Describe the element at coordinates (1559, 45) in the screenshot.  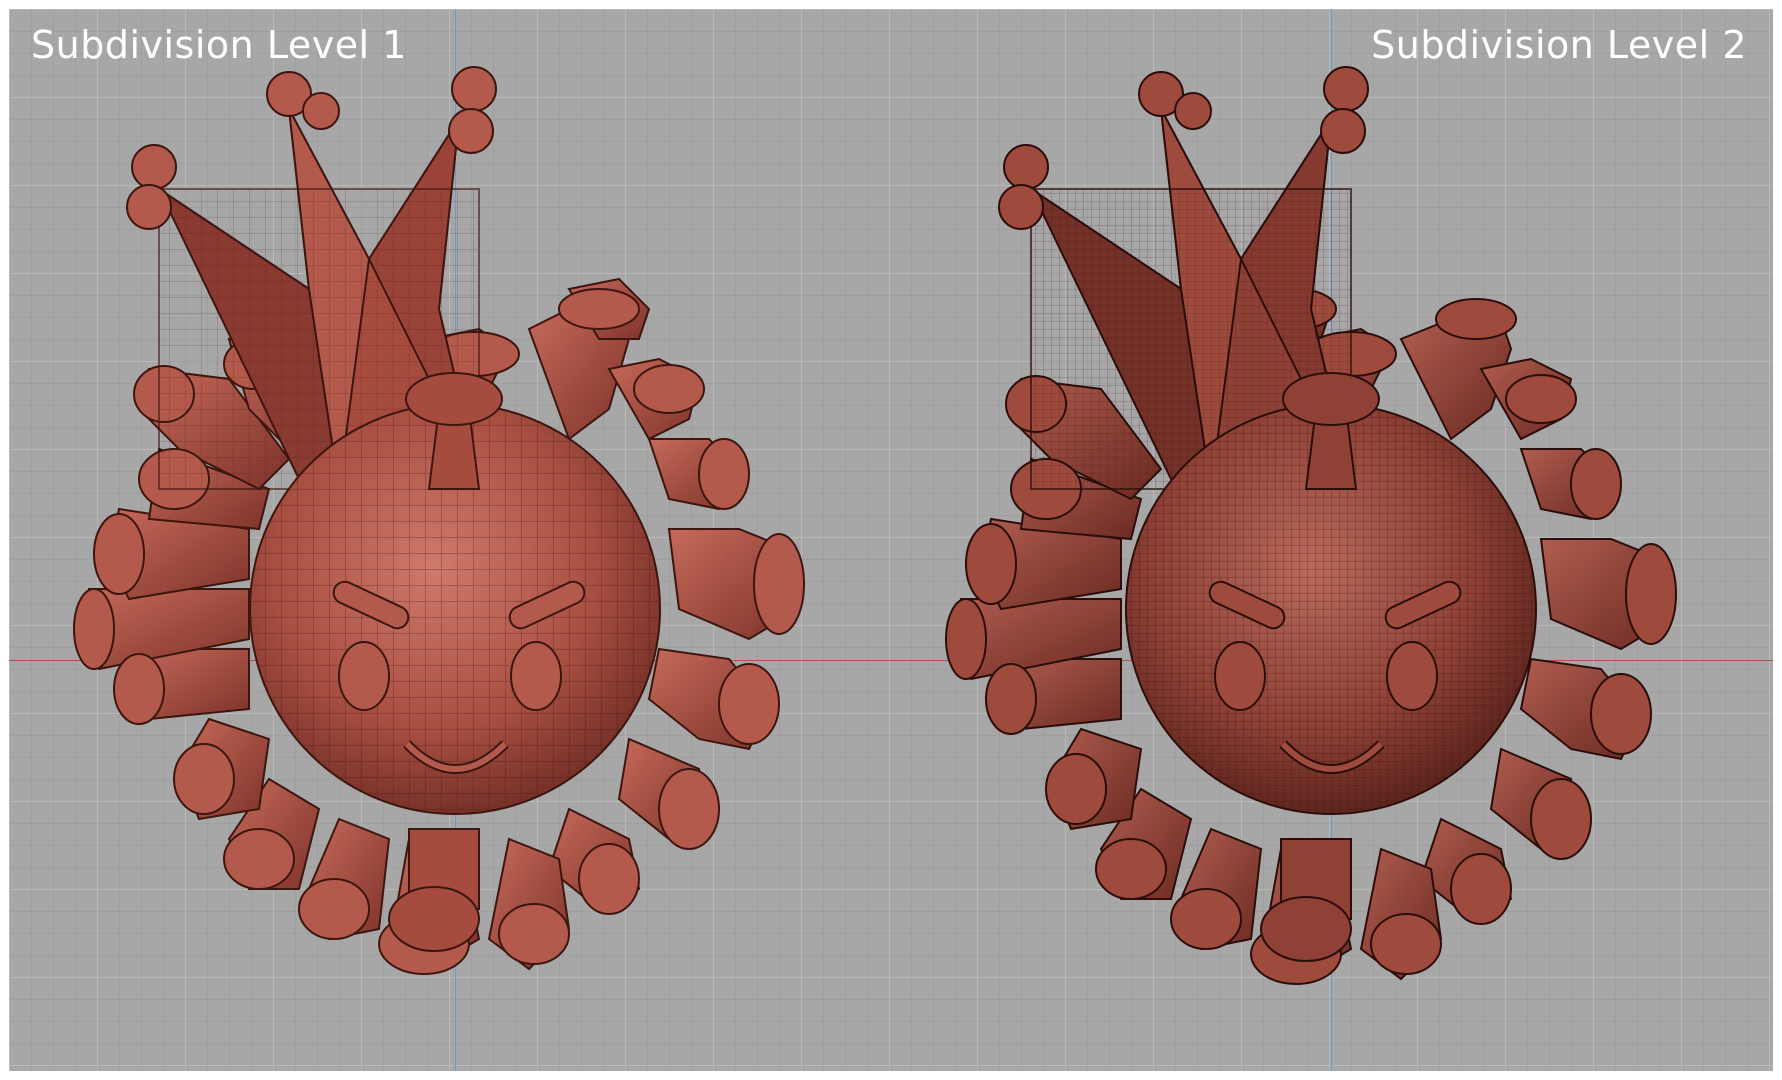
I see `panel-title-level-2: Subdivision Level 2` at that location.